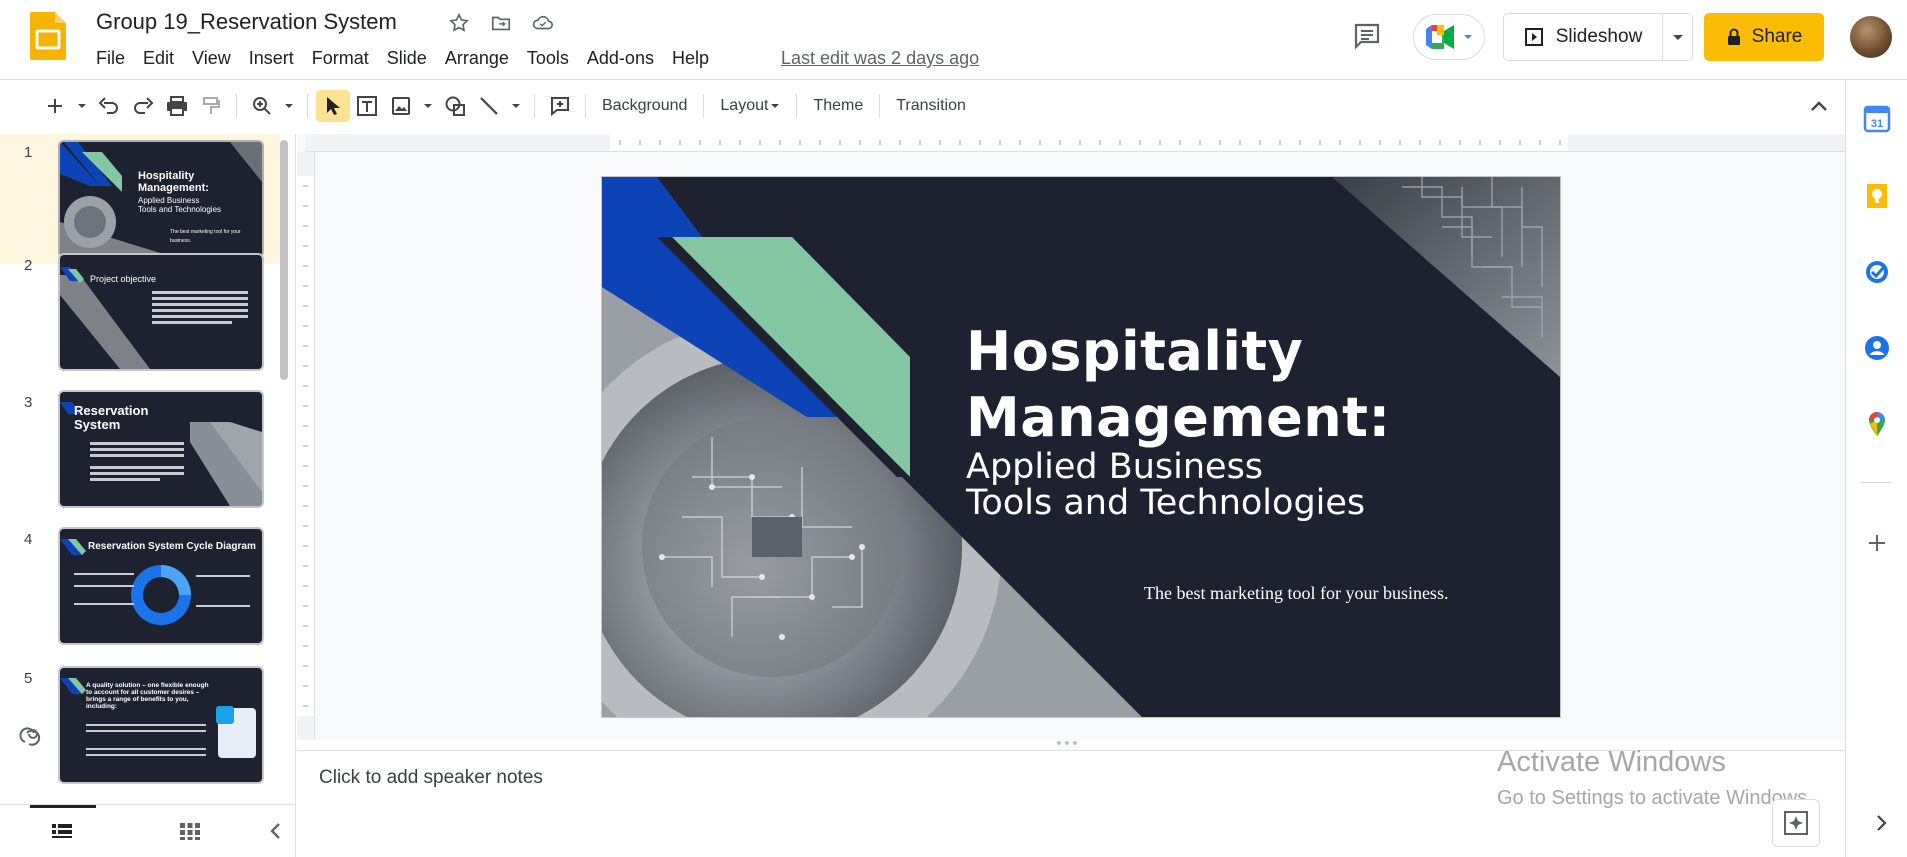 The width and height of the screenshot is (1907, 857). I want to click on menu-tools: Tools, so click(552, 58).